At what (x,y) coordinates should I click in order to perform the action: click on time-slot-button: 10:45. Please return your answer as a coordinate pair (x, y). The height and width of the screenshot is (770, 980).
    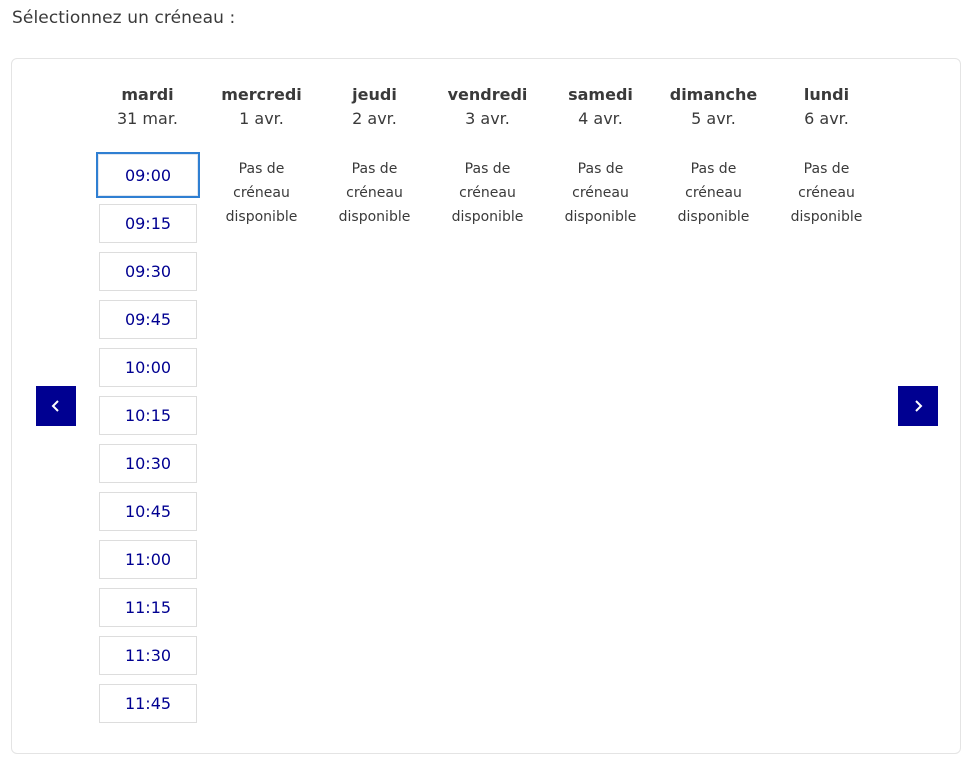
    Looking at the image, I should click on (148, 511).